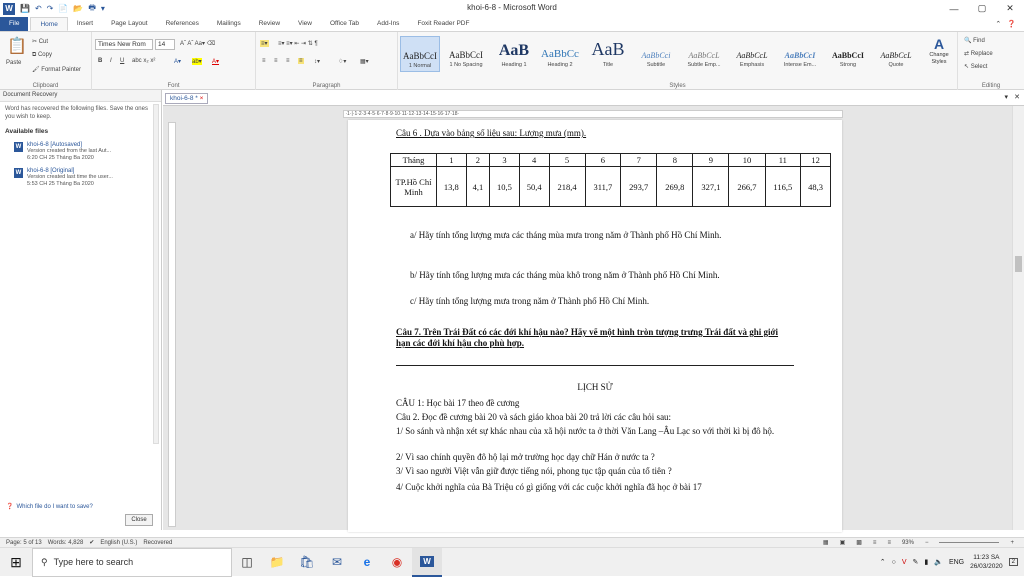 The image size is (1024, 577). I want to click on vertical-ruler, so click(172, 324).